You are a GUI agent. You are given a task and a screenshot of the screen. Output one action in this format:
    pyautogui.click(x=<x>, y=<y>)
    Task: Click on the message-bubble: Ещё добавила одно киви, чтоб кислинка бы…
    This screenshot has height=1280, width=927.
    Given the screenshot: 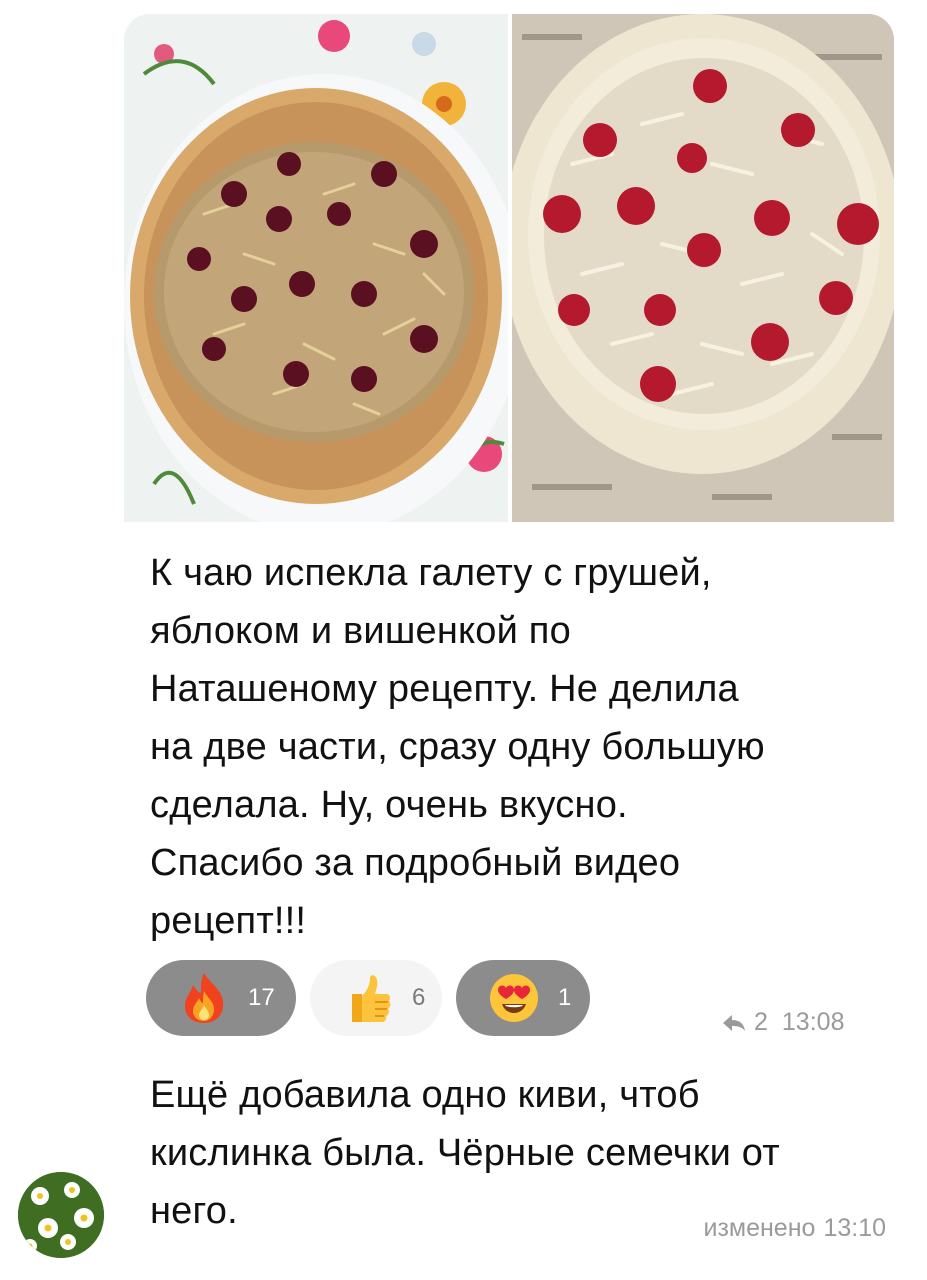 What is the action you would take?
    pyautogui.click(x=519, y=1162)
    